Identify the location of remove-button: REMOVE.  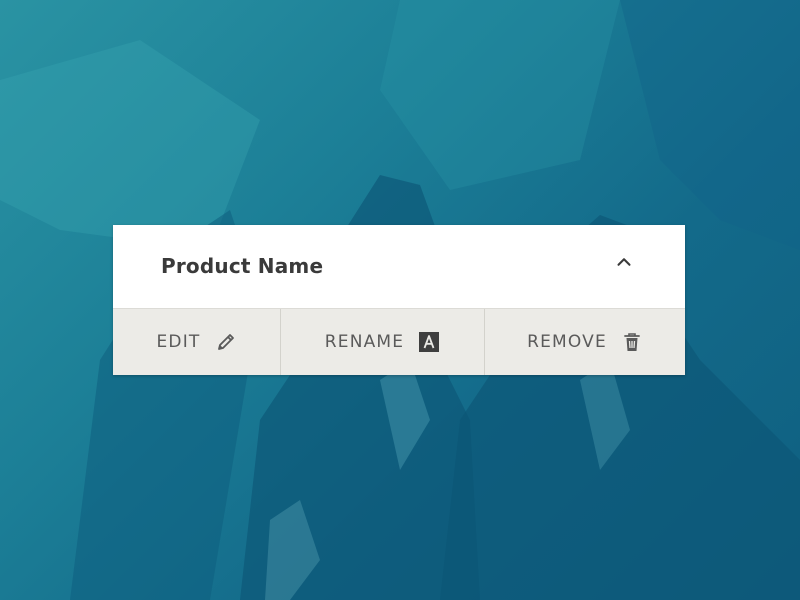
(585, 342).